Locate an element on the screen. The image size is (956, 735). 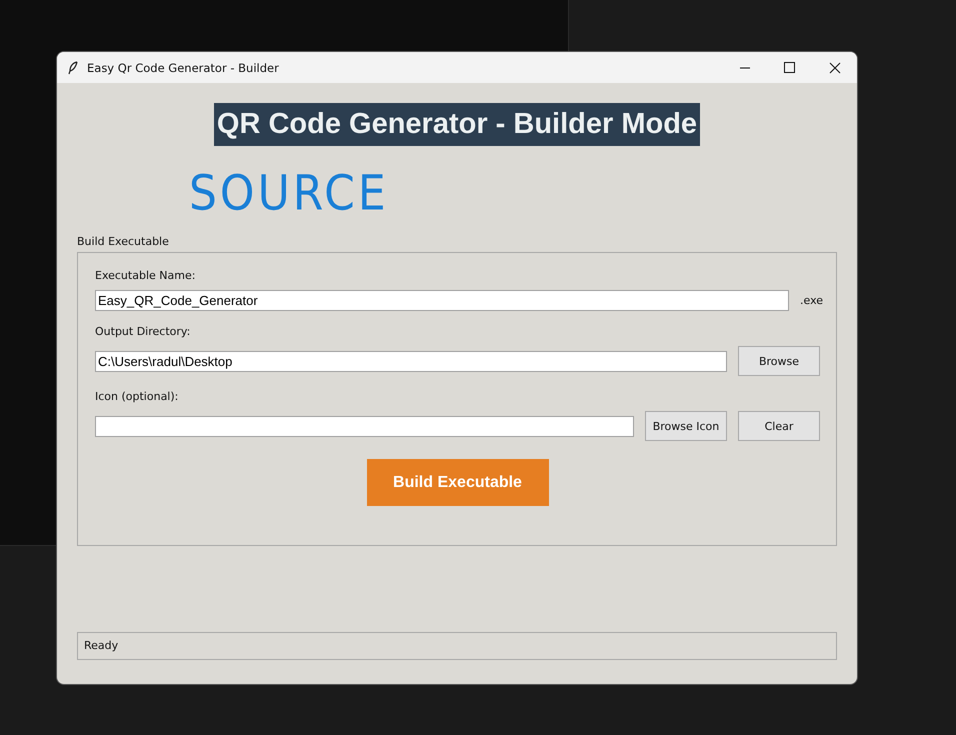
window-title: Easy Qr Code Generator - Builder is located at coordinates (183, 67).